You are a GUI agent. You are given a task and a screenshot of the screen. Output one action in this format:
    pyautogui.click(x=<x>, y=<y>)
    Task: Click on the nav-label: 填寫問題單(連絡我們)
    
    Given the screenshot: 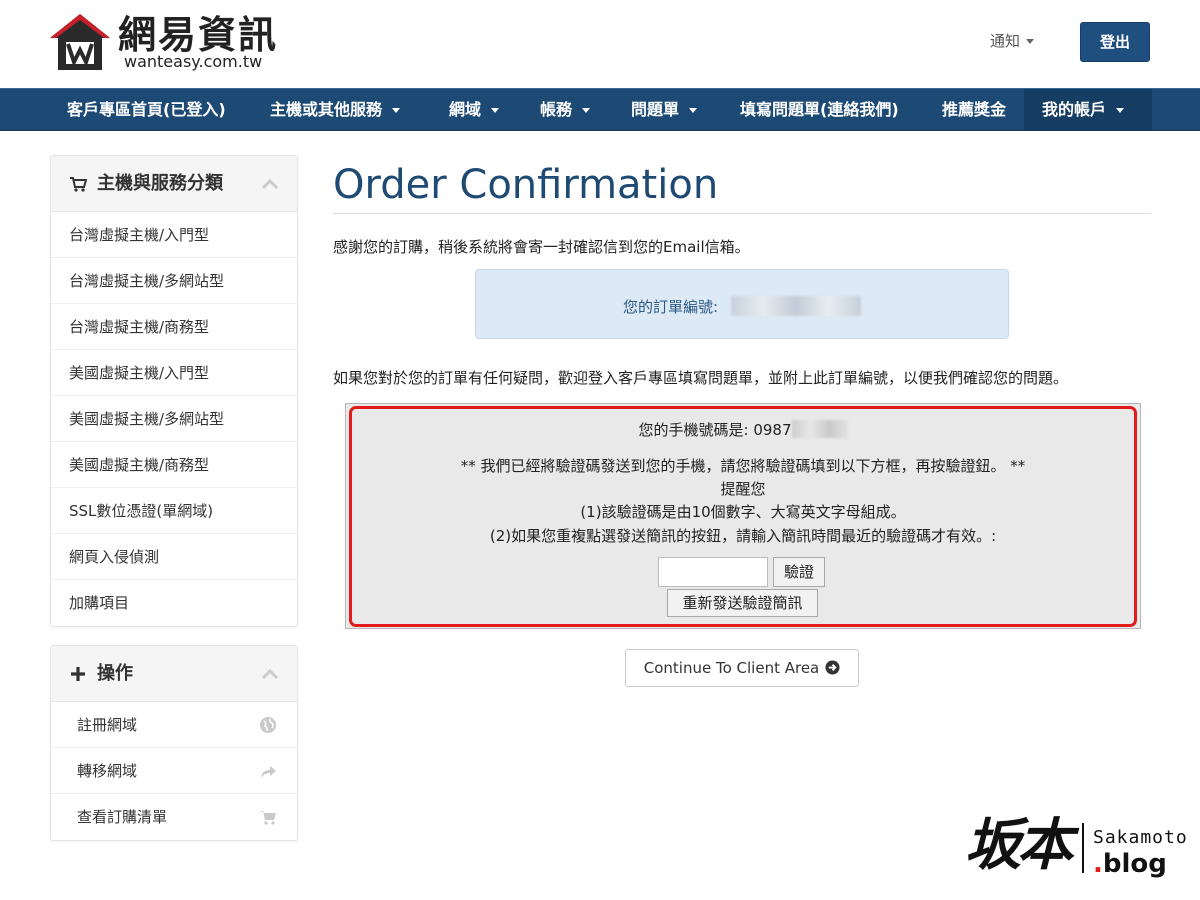 What is the action you would take?
    pyautogui.click(x=819, y=109)
    